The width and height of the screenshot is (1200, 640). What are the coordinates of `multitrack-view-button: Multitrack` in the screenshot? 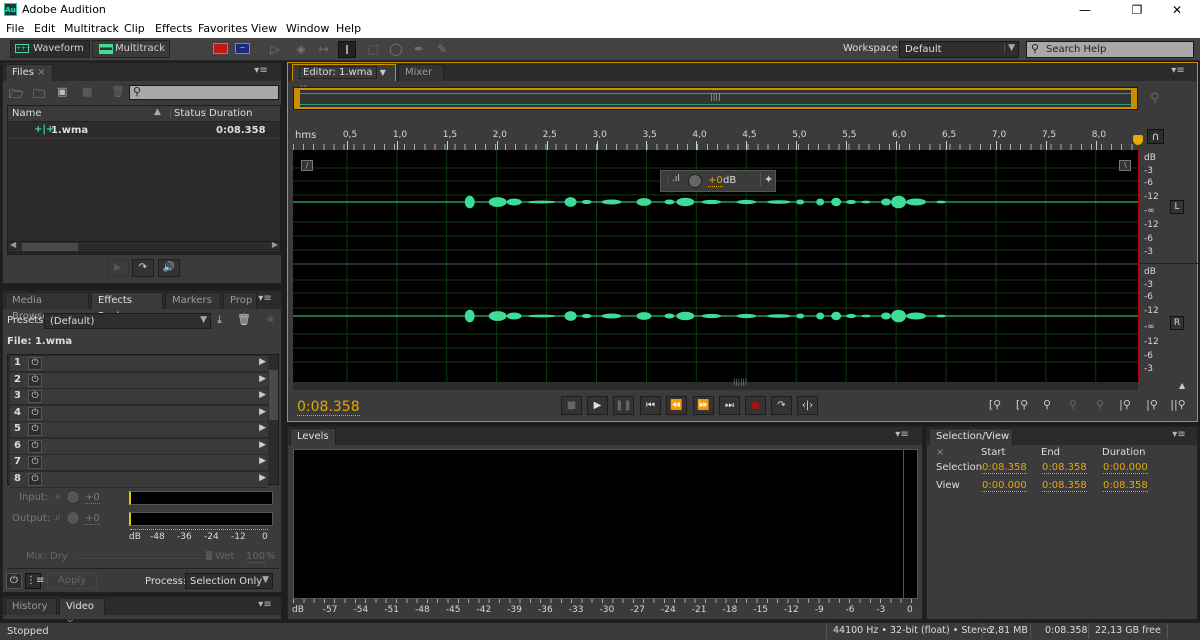 It's located at (131, 49).